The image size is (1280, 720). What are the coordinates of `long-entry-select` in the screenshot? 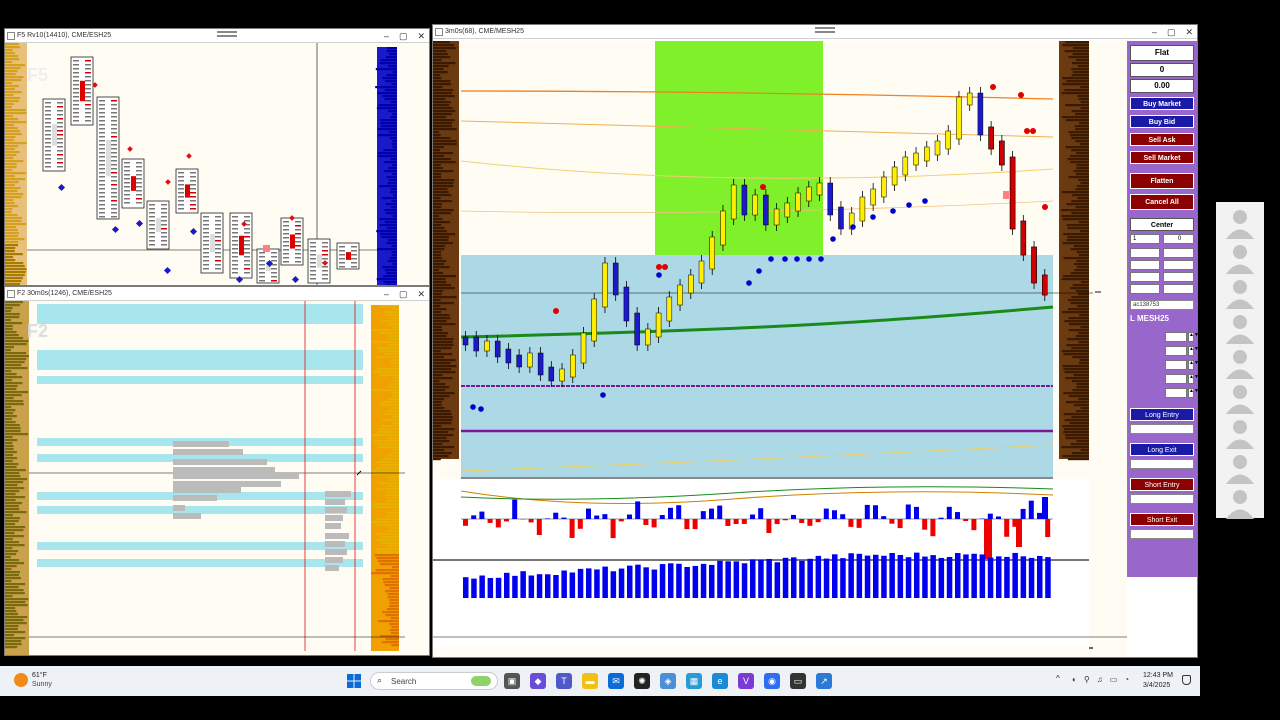 It's located at (1162, 429).